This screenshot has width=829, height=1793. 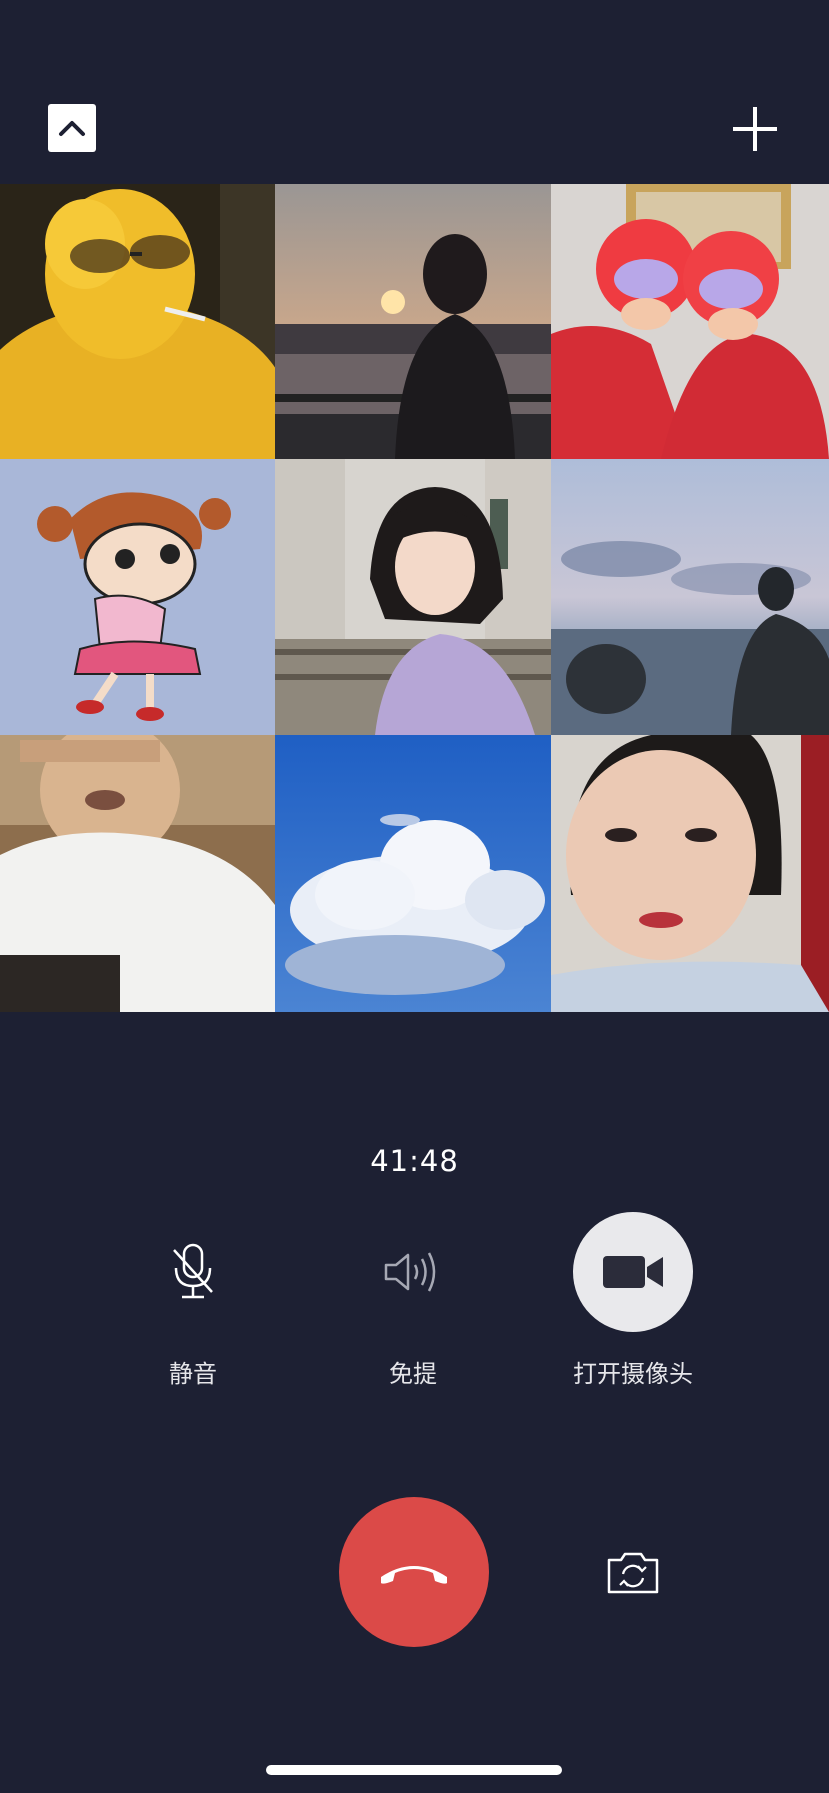 I want to click on add-participant-button, so click(x=755, y=129).